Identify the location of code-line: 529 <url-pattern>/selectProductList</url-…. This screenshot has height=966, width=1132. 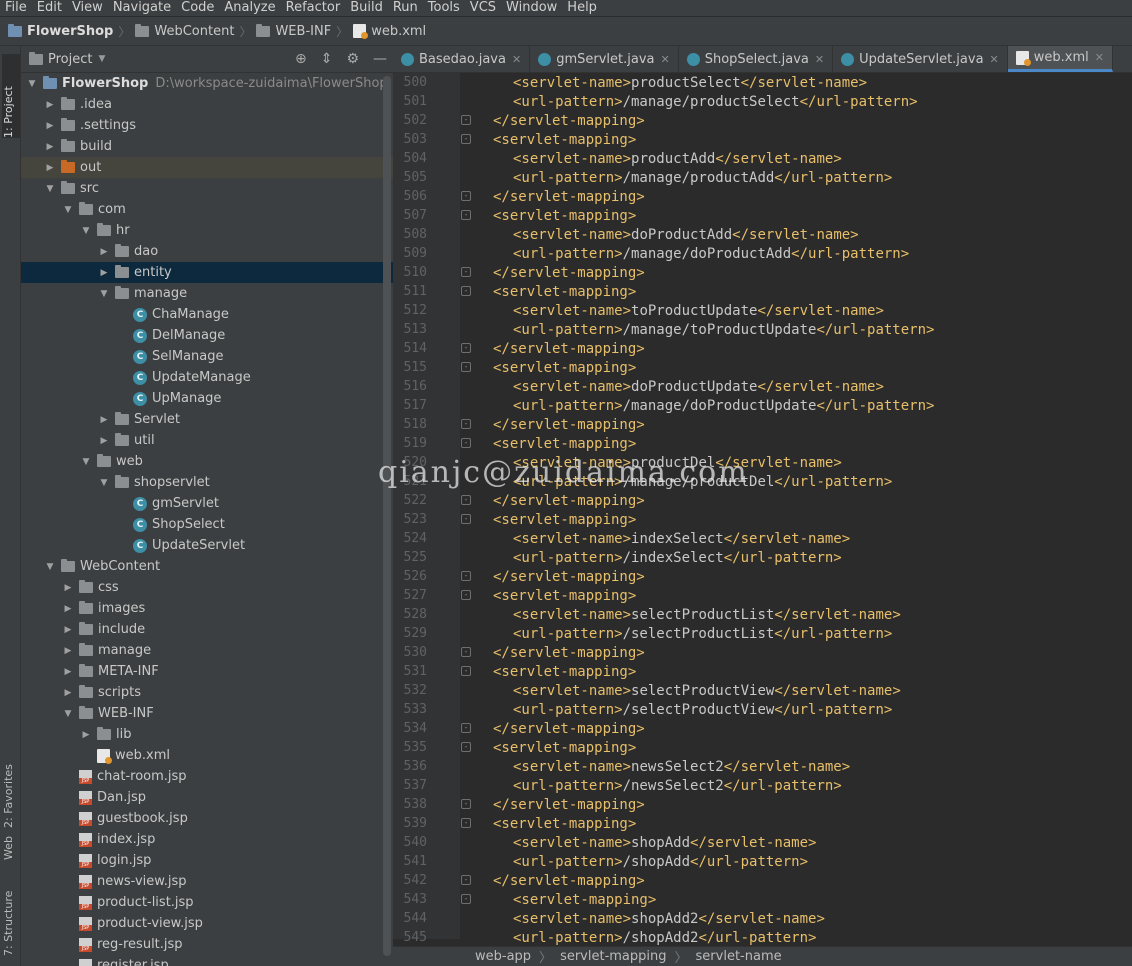
(762, 633).